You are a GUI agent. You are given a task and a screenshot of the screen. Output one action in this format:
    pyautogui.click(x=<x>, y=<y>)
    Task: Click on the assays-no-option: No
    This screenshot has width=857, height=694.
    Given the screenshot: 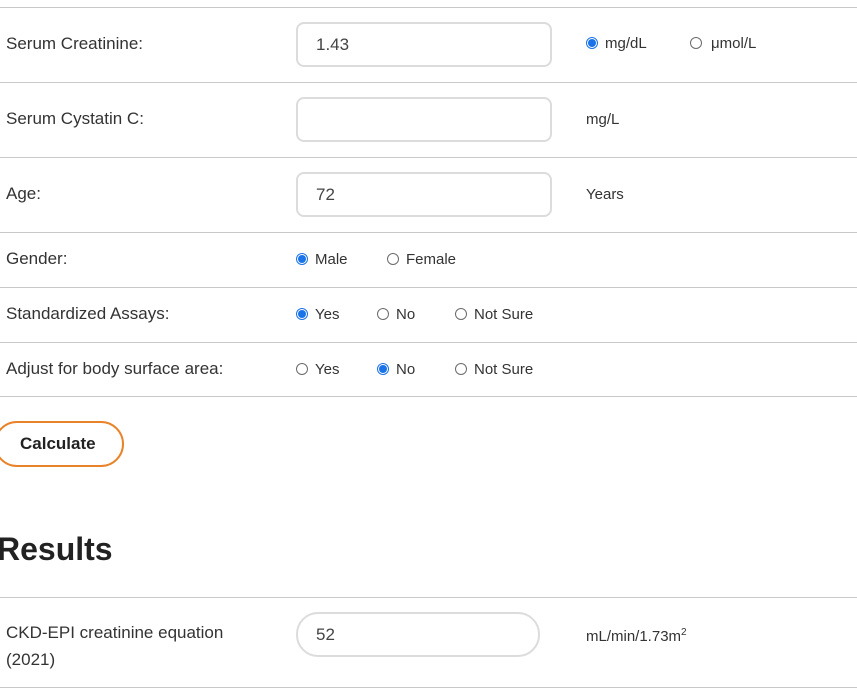 What is the action you would take?
    pyautogui.click(x=396, y=314)
    